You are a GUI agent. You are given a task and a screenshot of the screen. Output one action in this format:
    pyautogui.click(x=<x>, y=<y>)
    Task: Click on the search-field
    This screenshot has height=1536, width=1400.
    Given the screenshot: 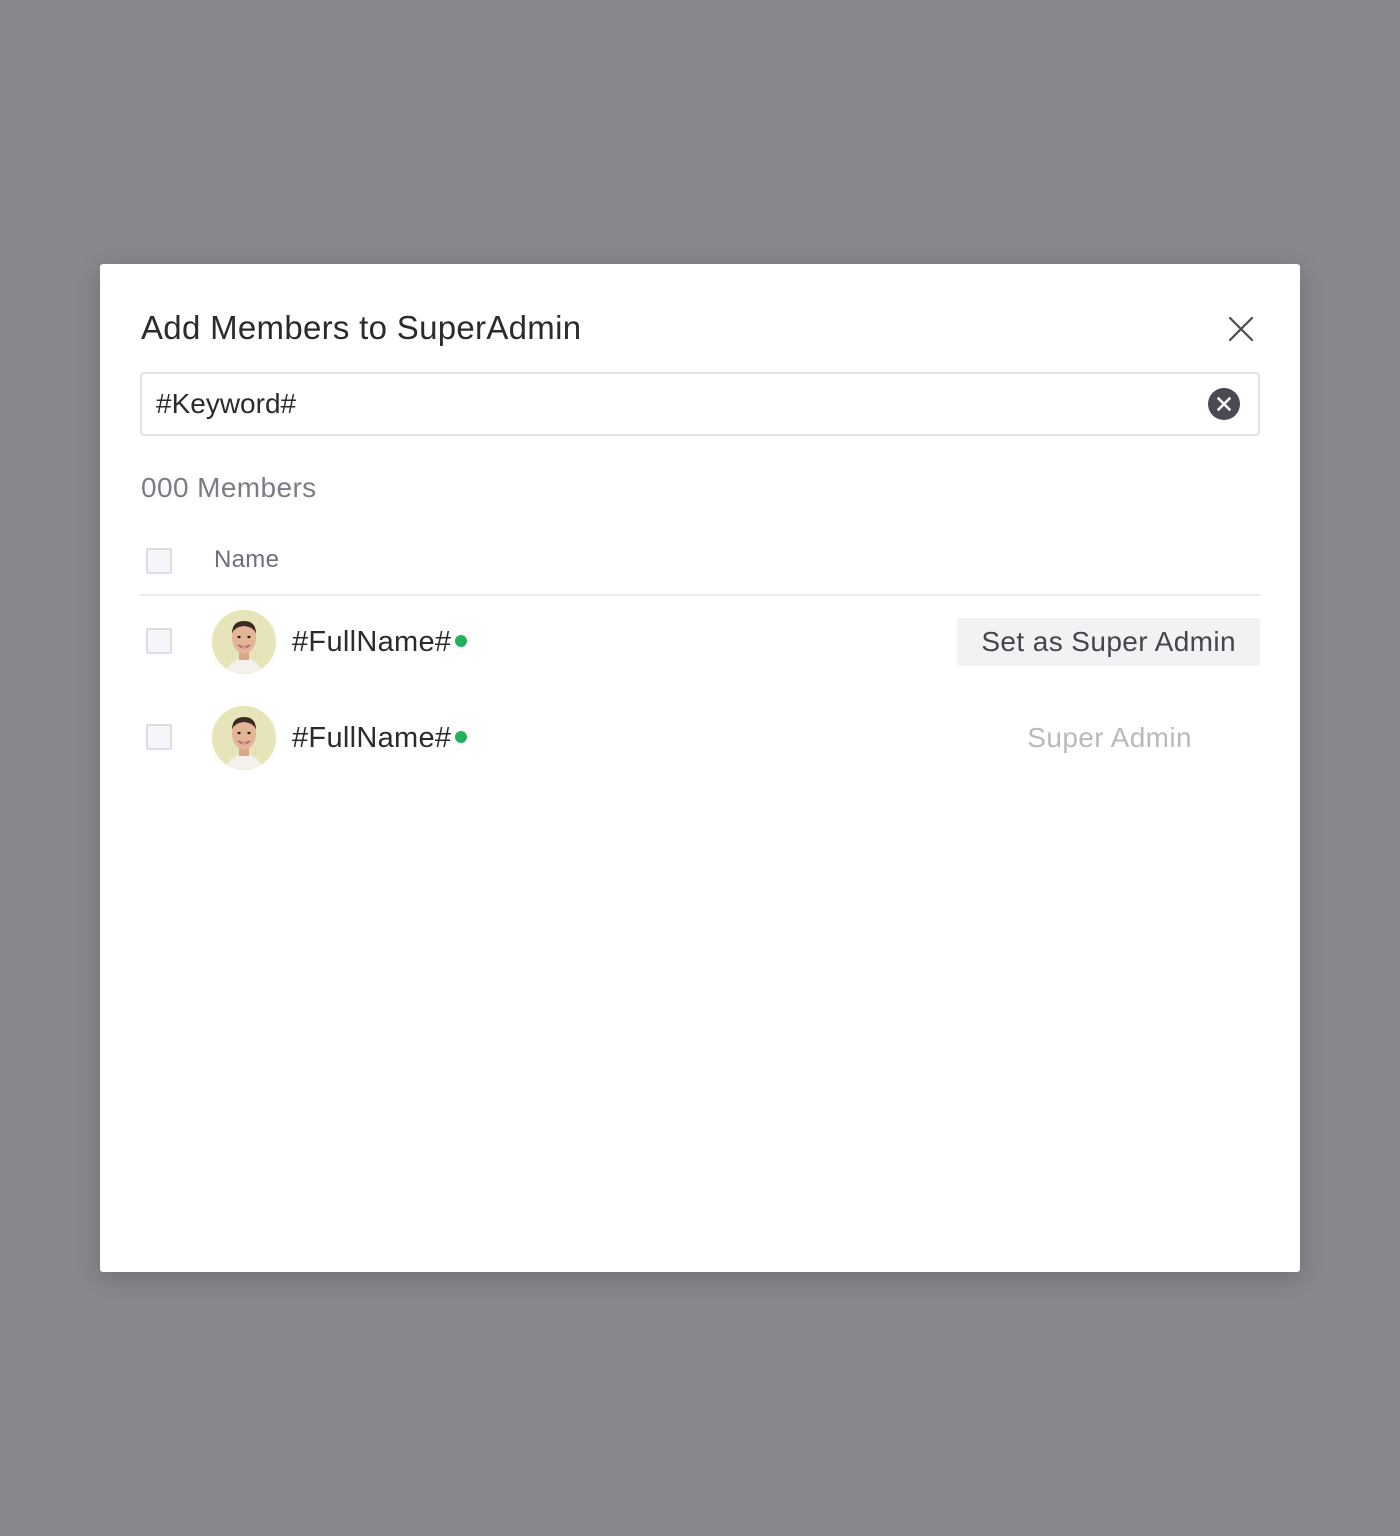 What is the action you would take?
    pyautogui.click(x=700, y=404)
    